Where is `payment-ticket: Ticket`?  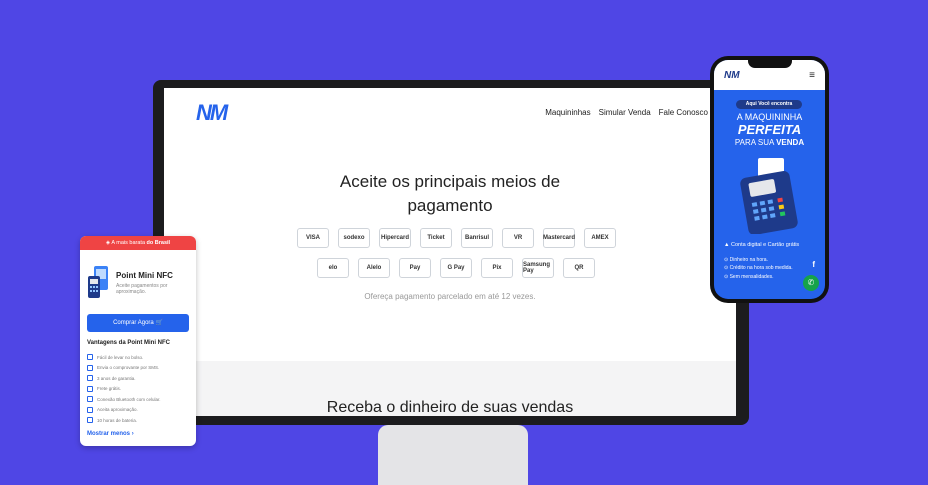
payment-ticket: Ticket is located at coordinates (436, 238).